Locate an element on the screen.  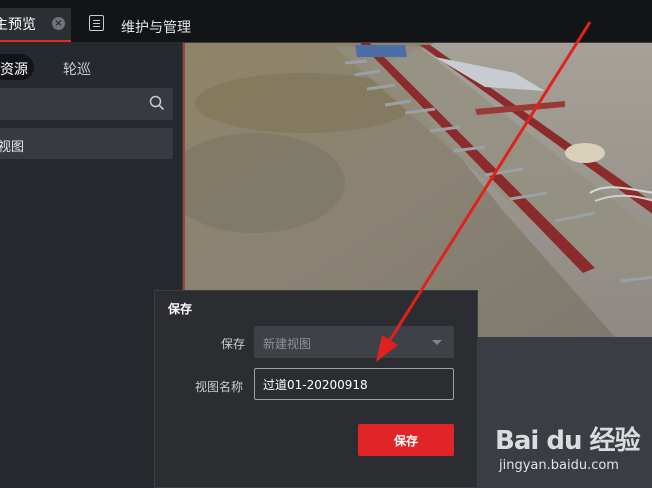
tab-main-preview-label: 主预览 is located at coordinates (18, 25).